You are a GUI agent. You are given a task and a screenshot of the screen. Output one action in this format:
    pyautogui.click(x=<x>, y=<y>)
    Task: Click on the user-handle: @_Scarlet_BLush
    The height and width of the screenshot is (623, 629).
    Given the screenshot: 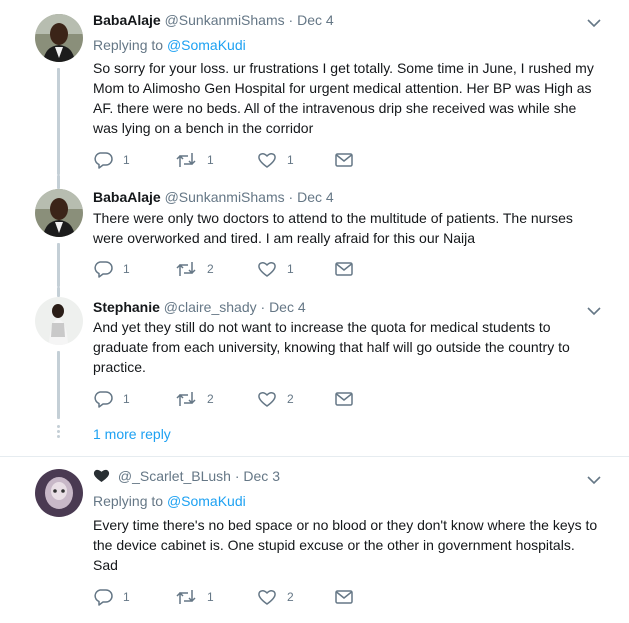 What is the action you would take?
    pyautogui.click(x=174, y=476)
    